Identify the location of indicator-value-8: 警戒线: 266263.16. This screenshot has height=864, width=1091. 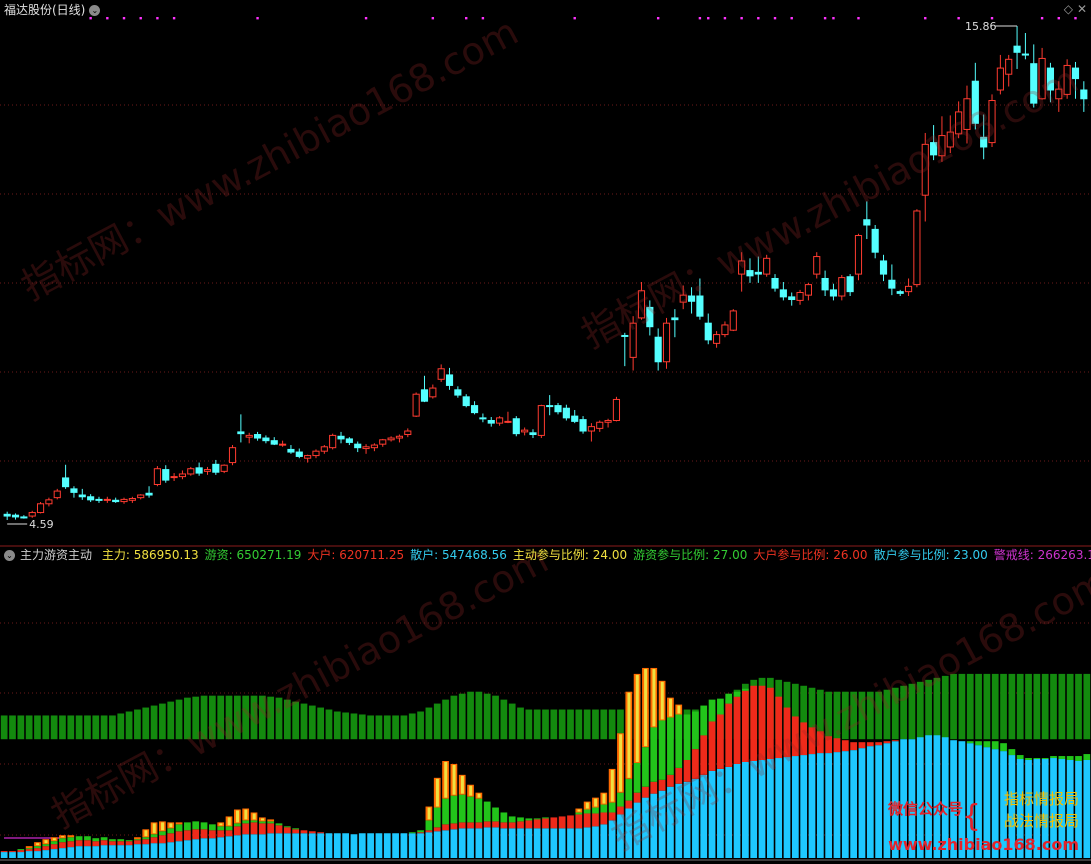
(1042, 555).